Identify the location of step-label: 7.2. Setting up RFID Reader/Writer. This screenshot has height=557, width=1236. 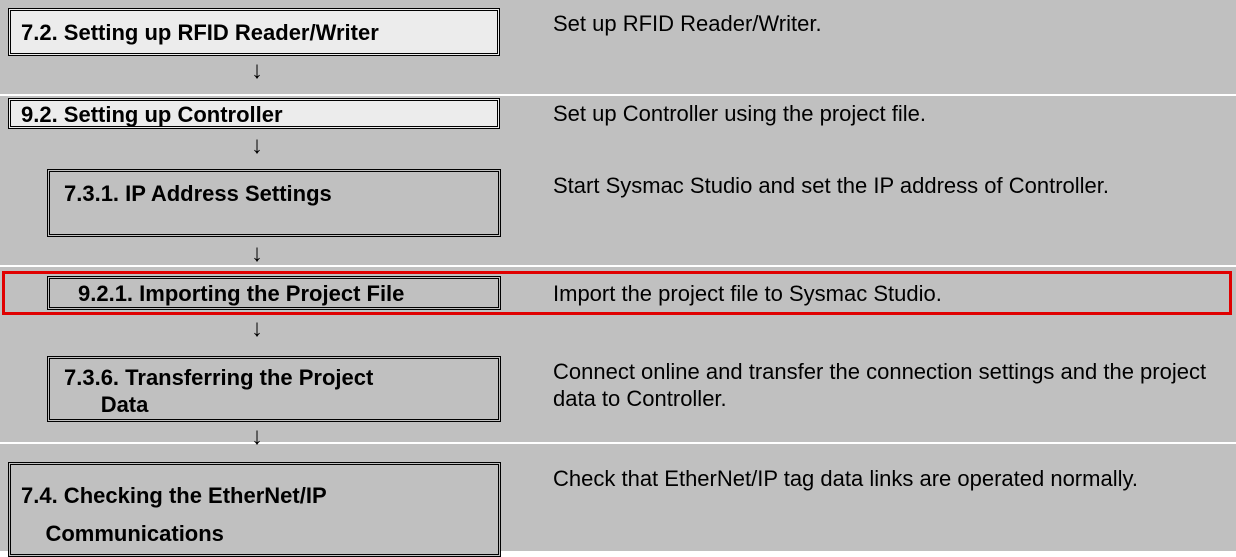
(200, 32).